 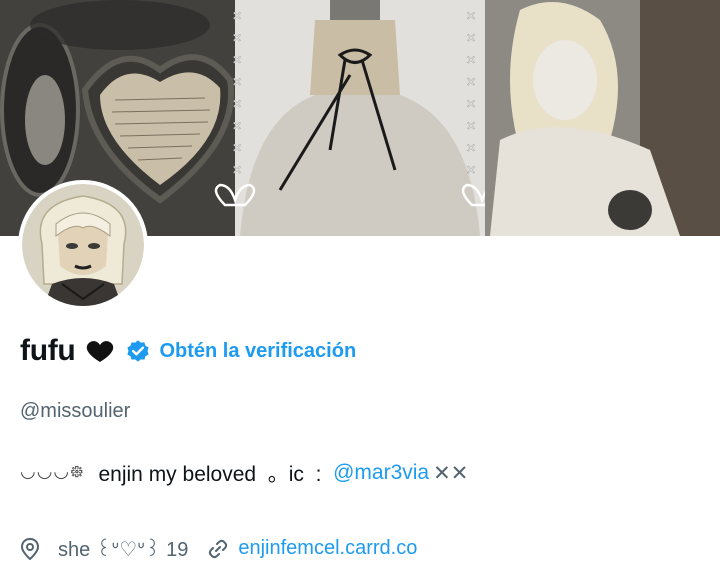 What do you see at coordinates (52, 471) in the screenshot?
I see `bio-decoration: ◡◡◡᪥` at bounding box center [52, 471].